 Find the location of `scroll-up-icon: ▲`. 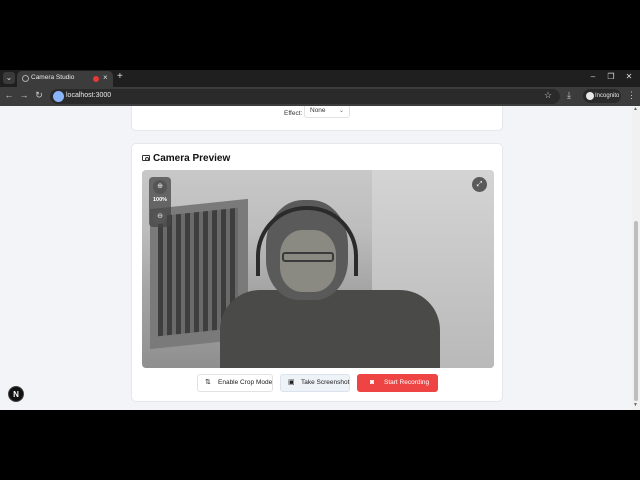

scroll-up-icon: ▲ is located at coordinates (635, 109).